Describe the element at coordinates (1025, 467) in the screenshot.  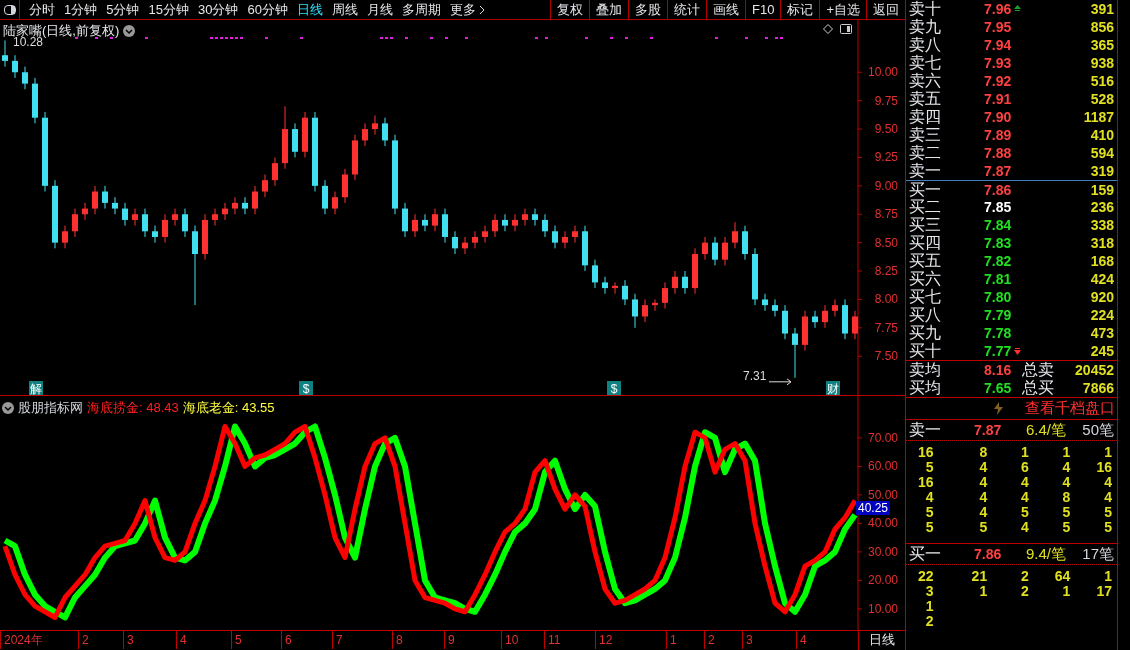
I see `queue-cell-text: 6` at that location.